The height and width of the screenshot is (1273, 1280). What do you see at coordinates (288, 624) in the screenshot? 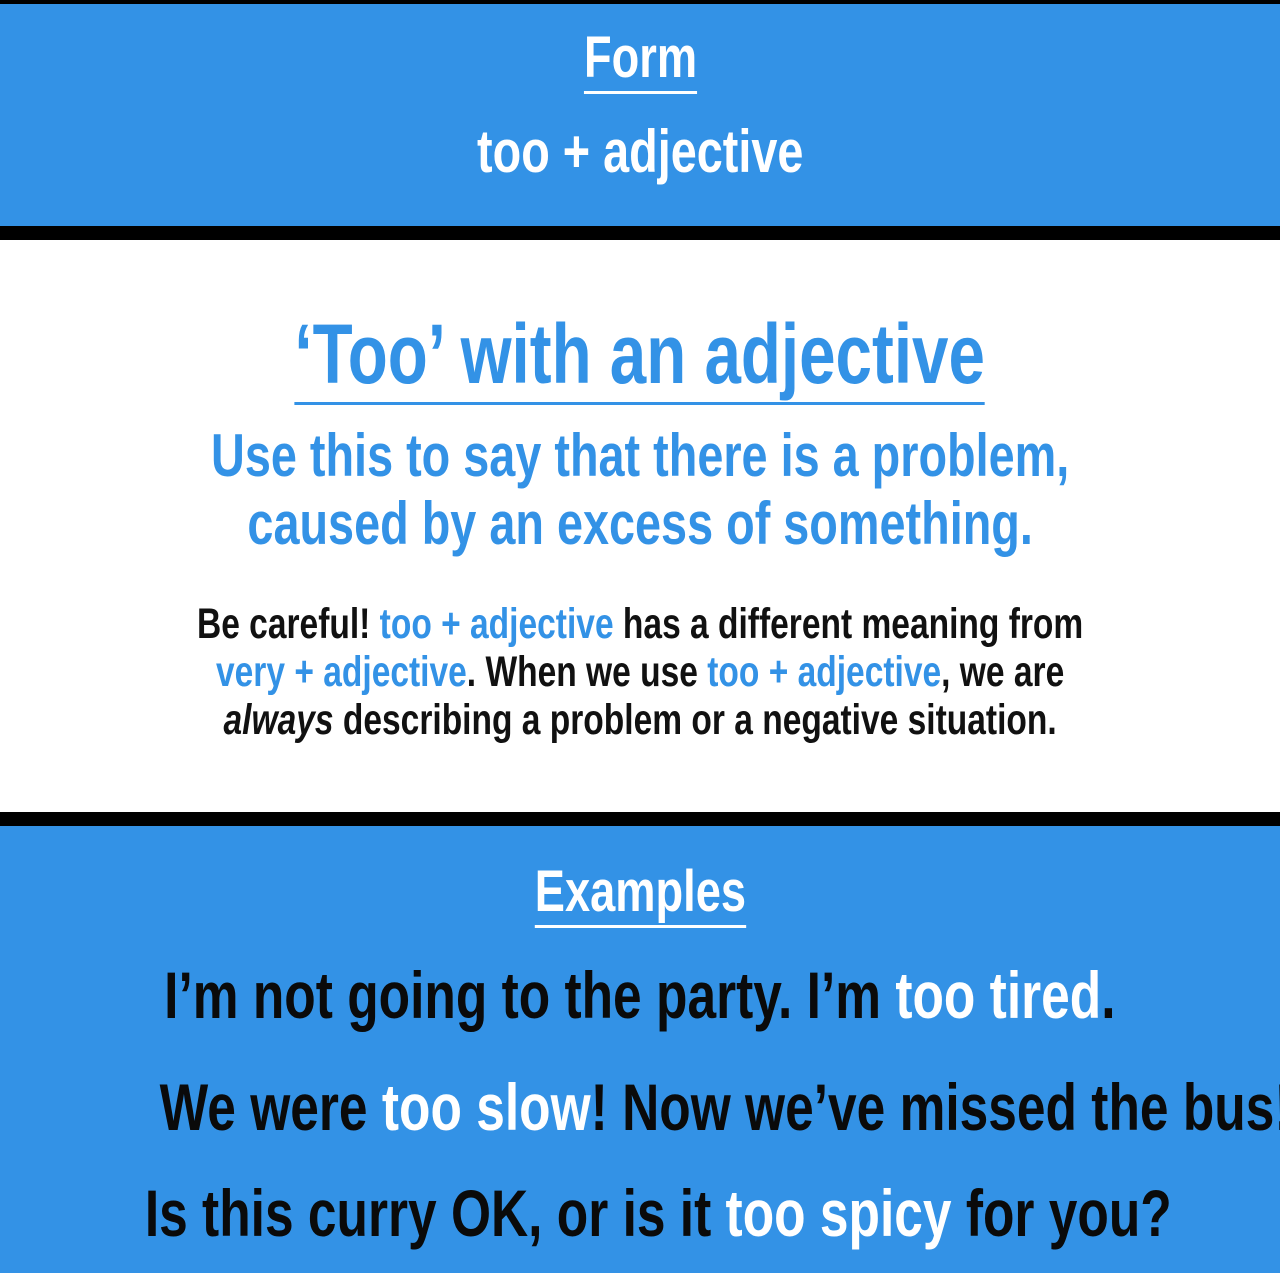
I see `note-prefix: Be careful!` at bounding box center [288, 624].